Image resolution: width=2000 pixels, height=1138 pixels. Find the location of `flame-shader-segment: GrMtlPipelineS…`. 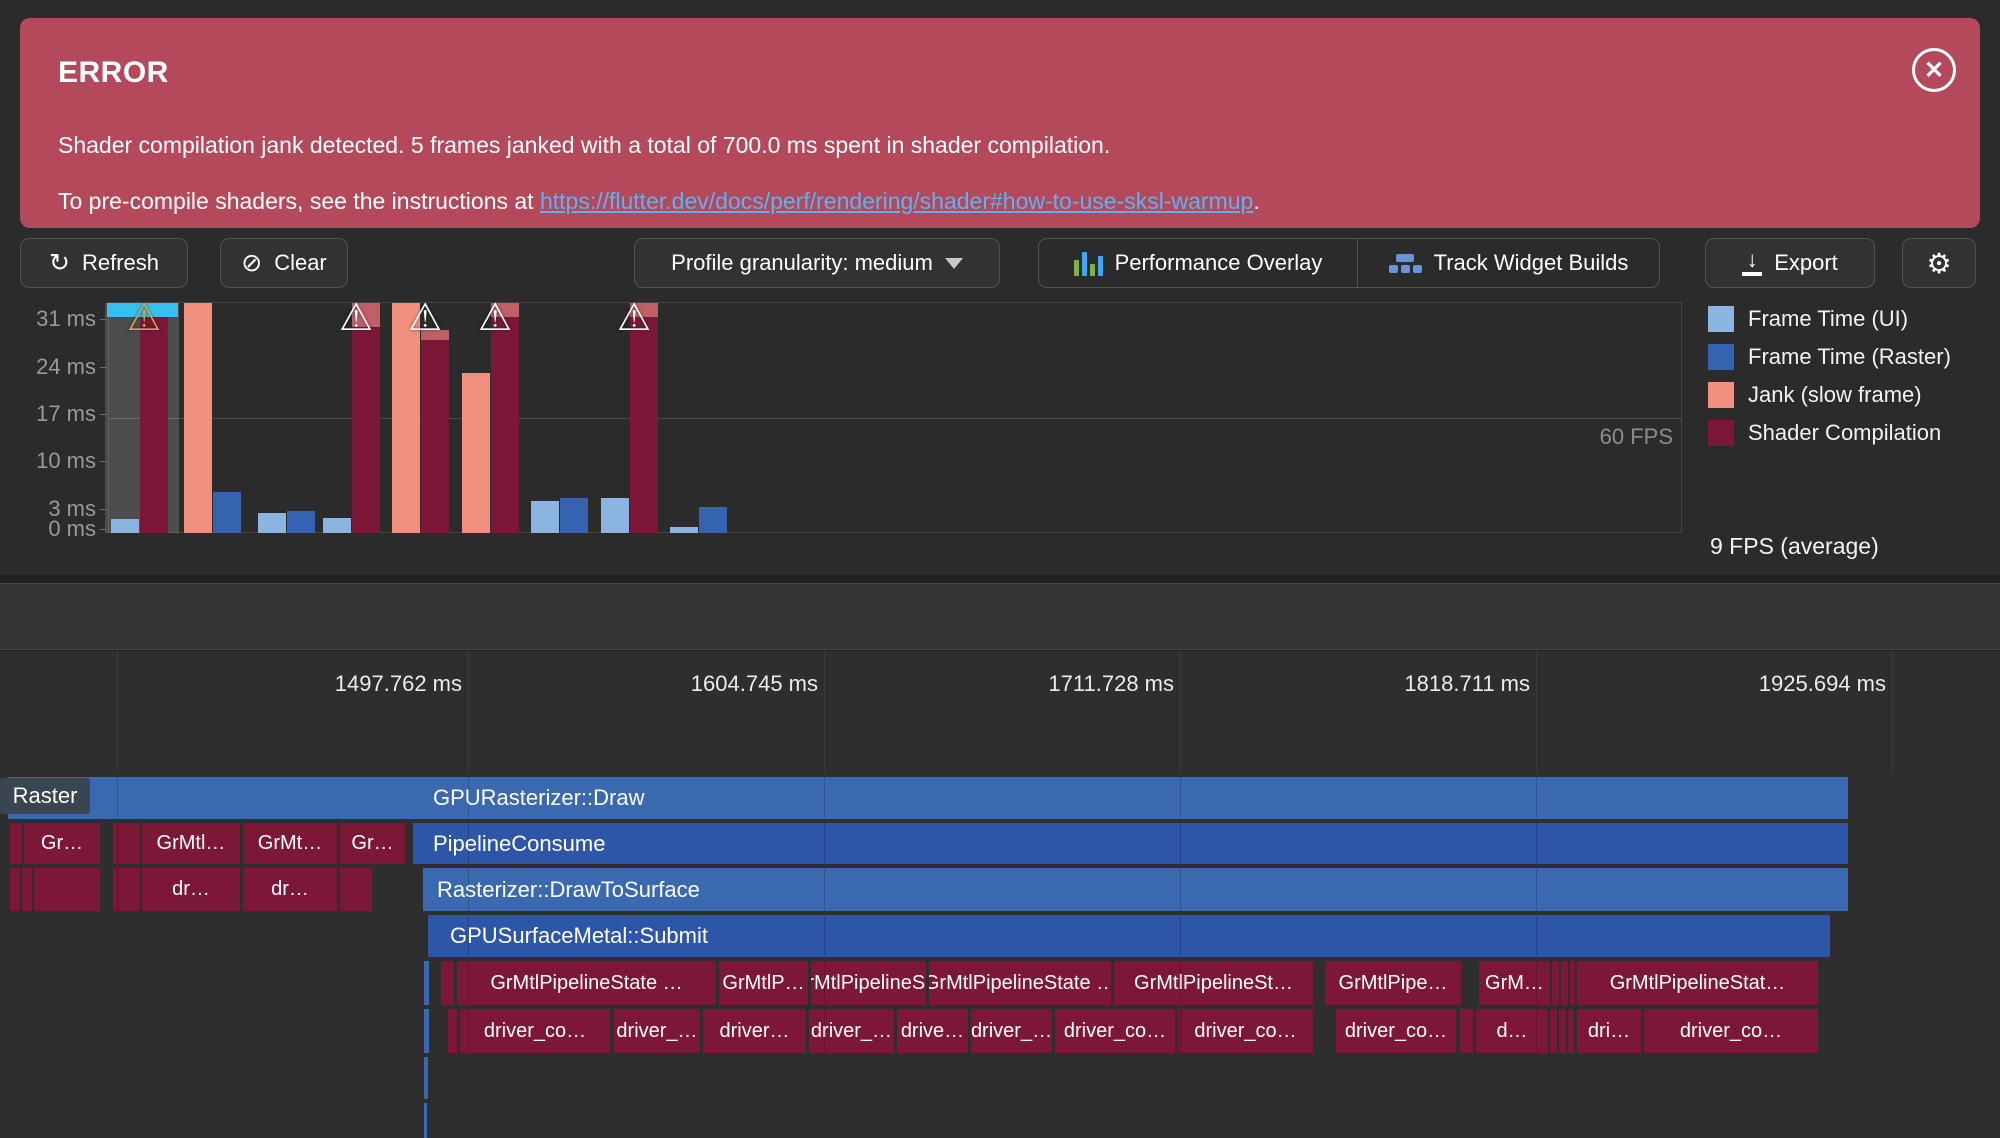

flame-shader-segment: GrMtlPipelineS… is located at coordinates (868, 983).